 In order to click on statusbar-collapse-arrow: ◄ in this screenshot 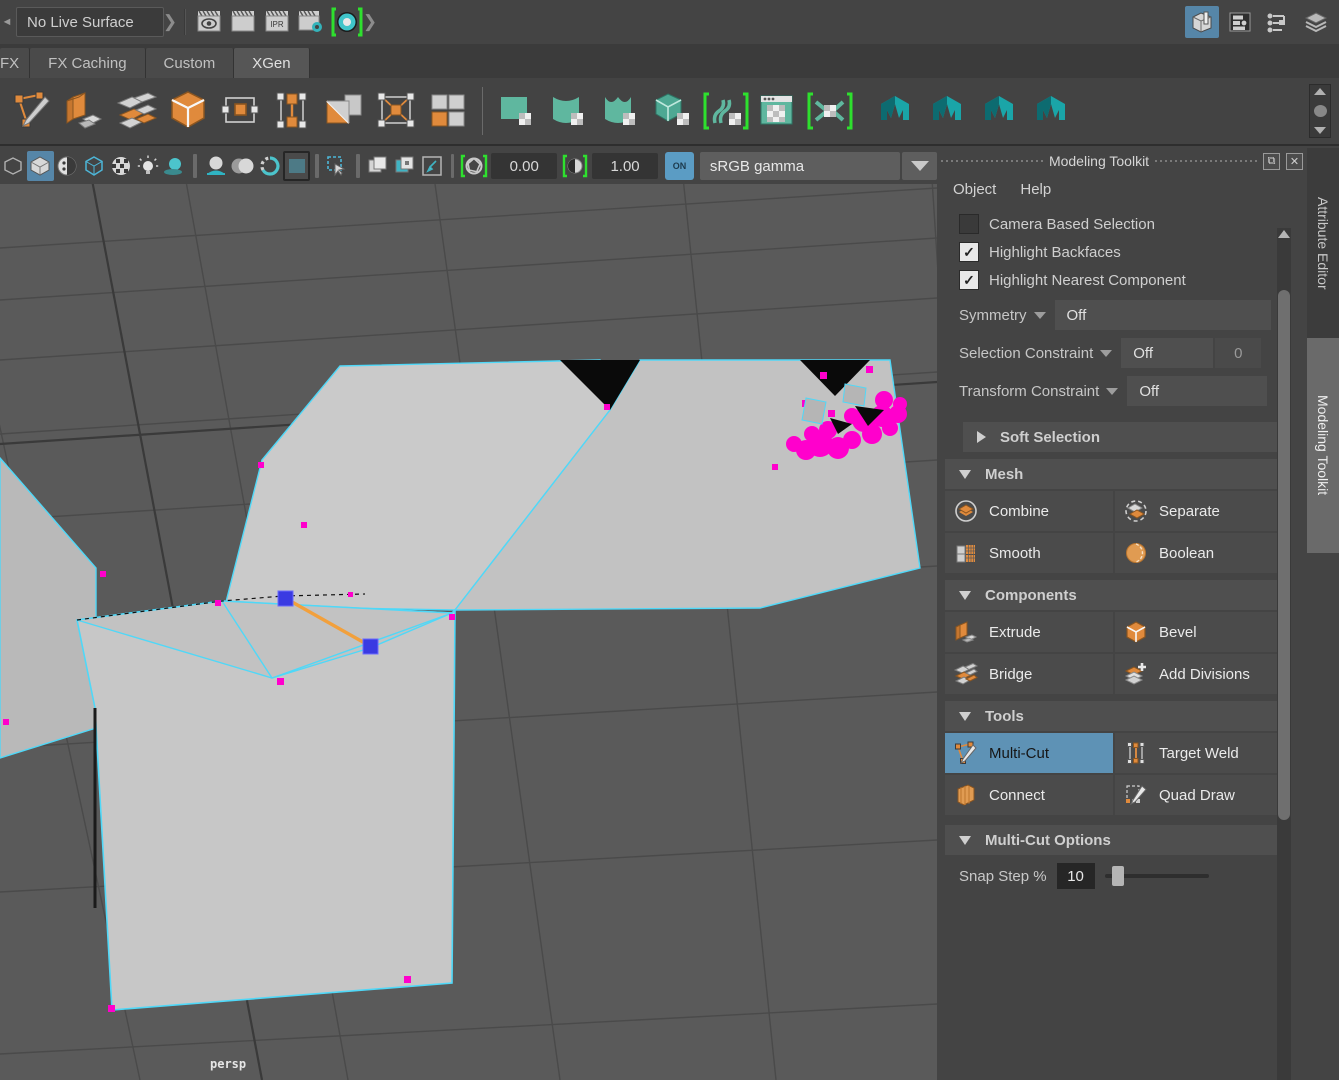, I will do `click(7, 22)`.